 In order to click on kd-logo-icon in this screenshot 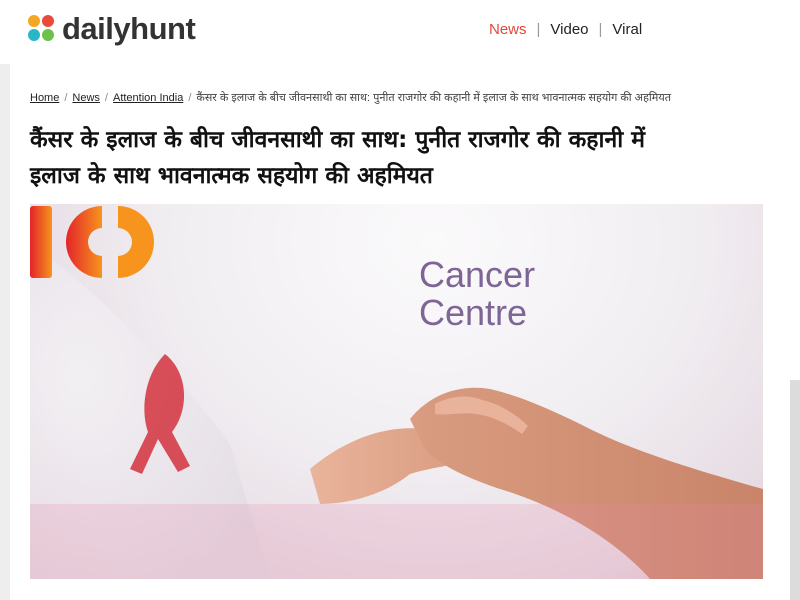, I will do `click(92, 242)`.